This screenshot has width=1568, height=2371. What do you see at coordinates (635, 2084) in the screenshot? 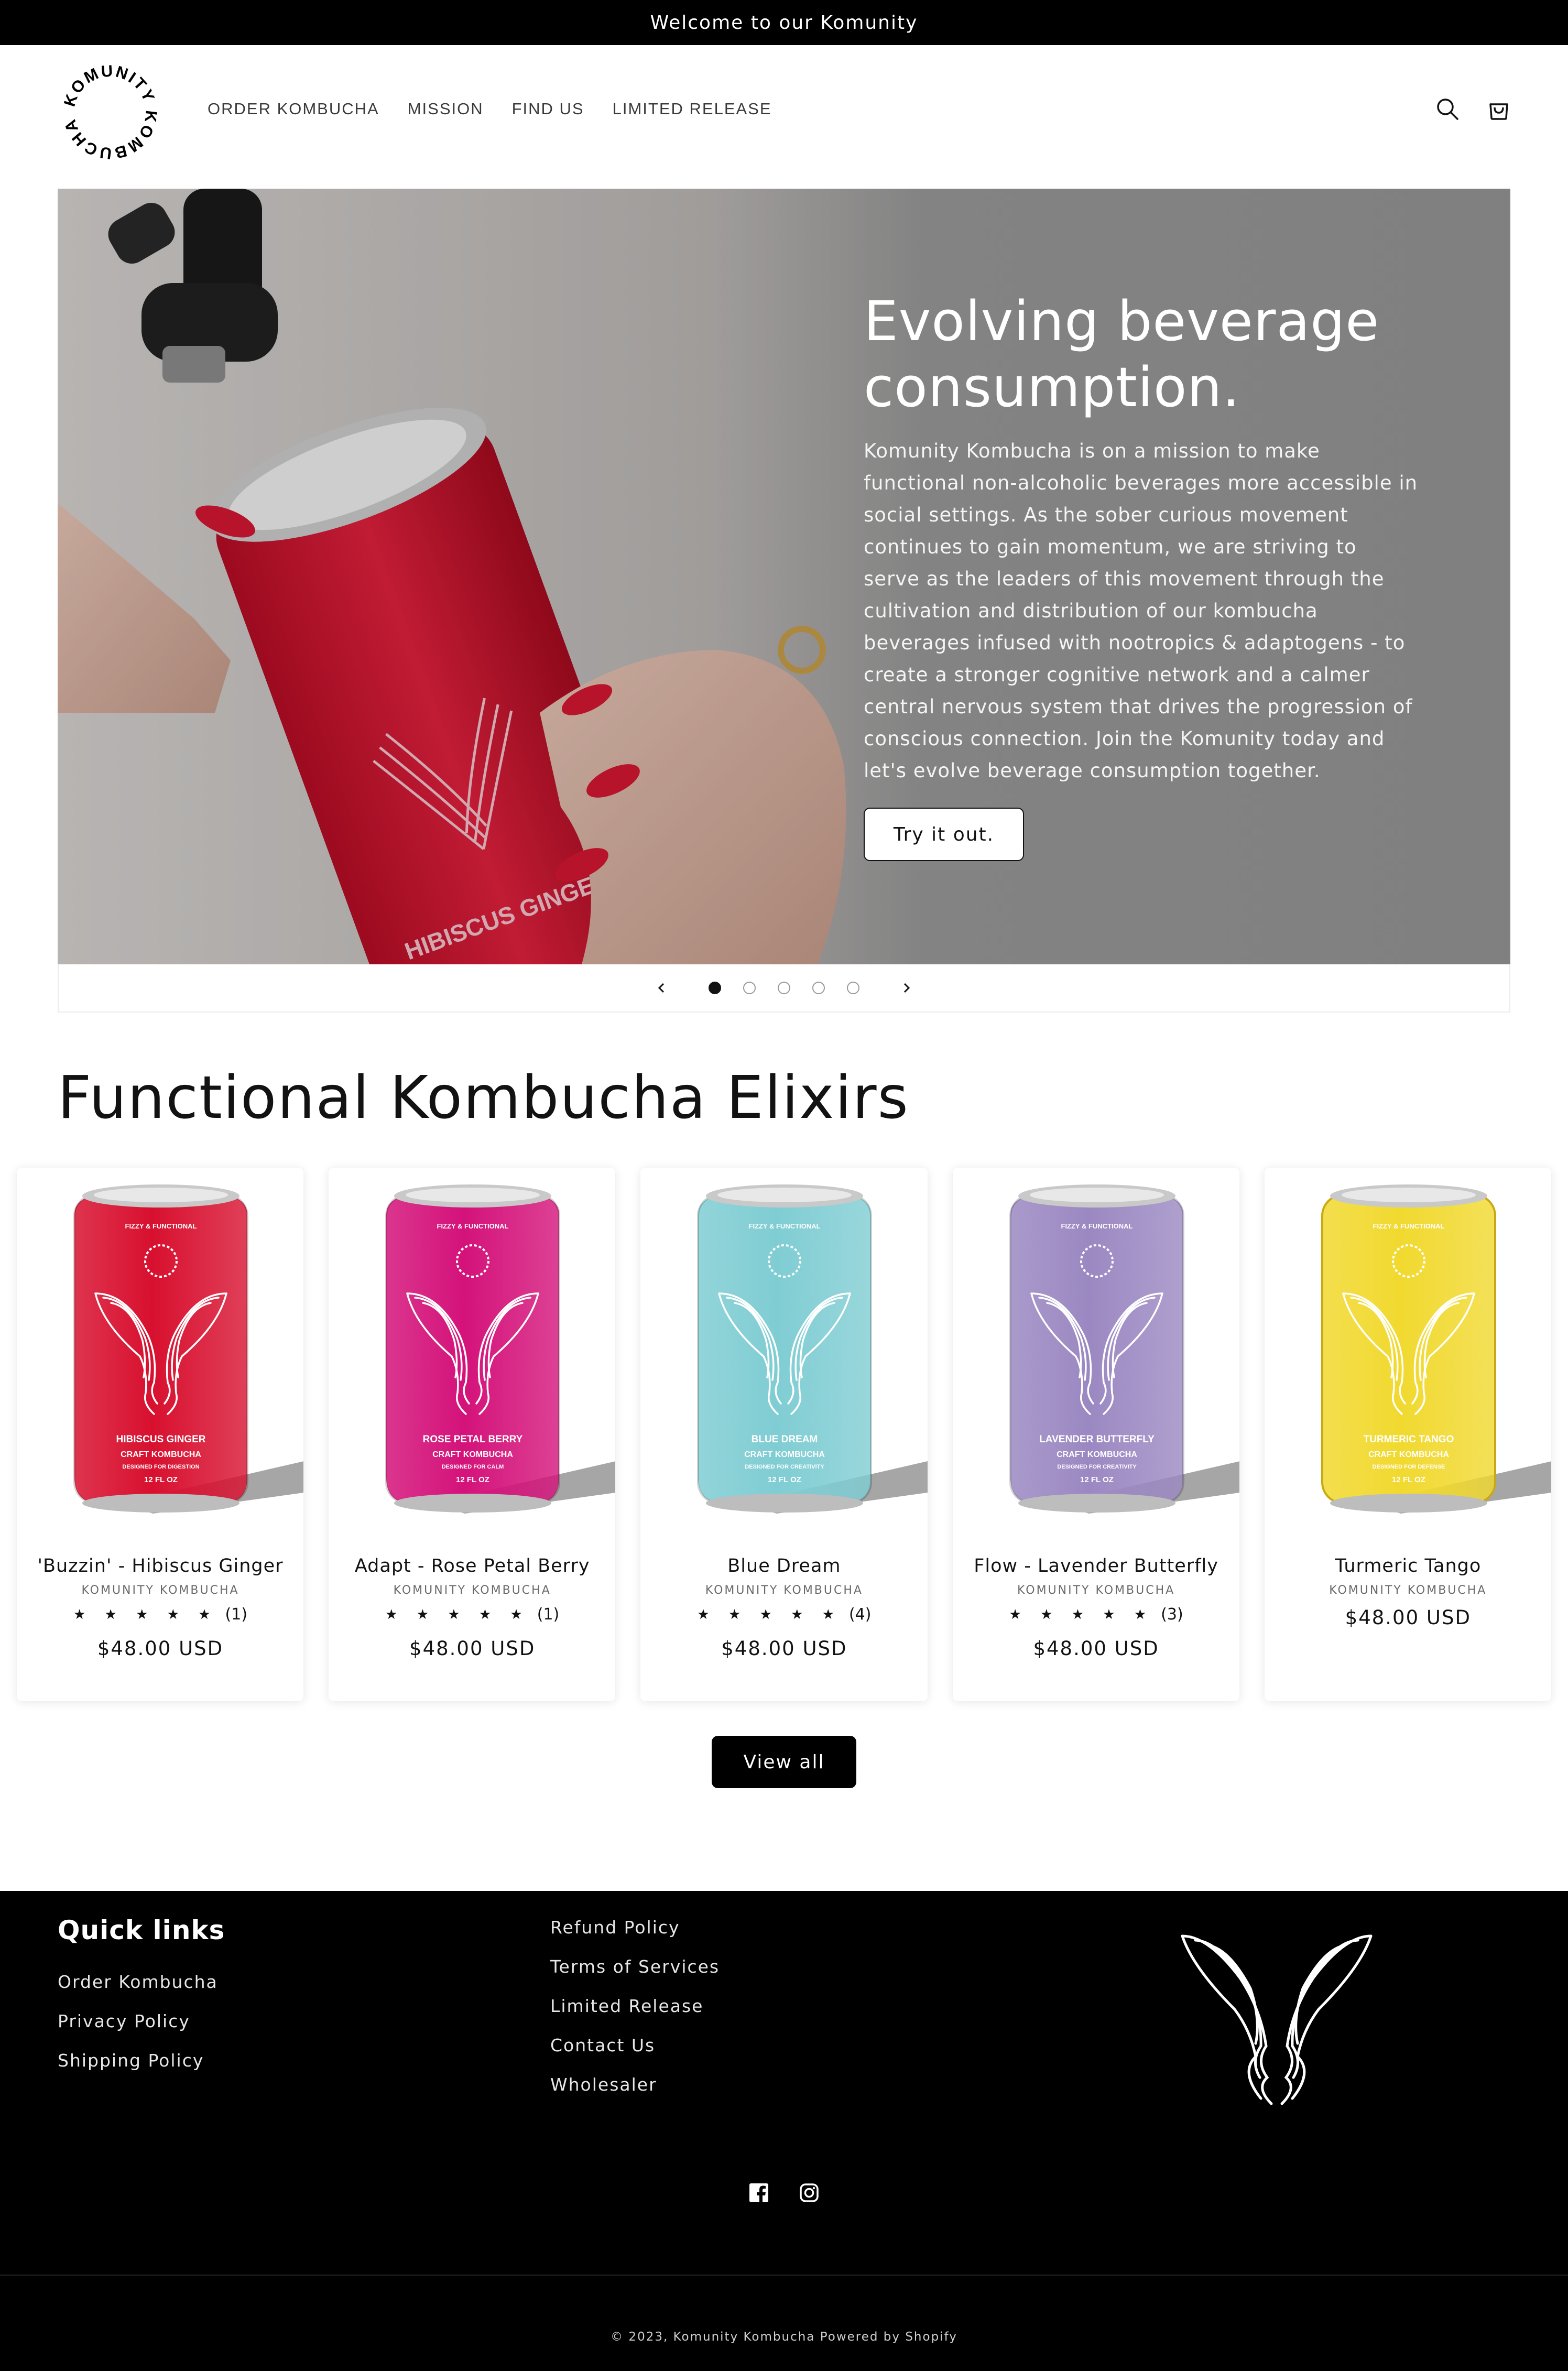
I see `footer-link-wholesaler: Wholesaler` at bounding box center [635, 2084].